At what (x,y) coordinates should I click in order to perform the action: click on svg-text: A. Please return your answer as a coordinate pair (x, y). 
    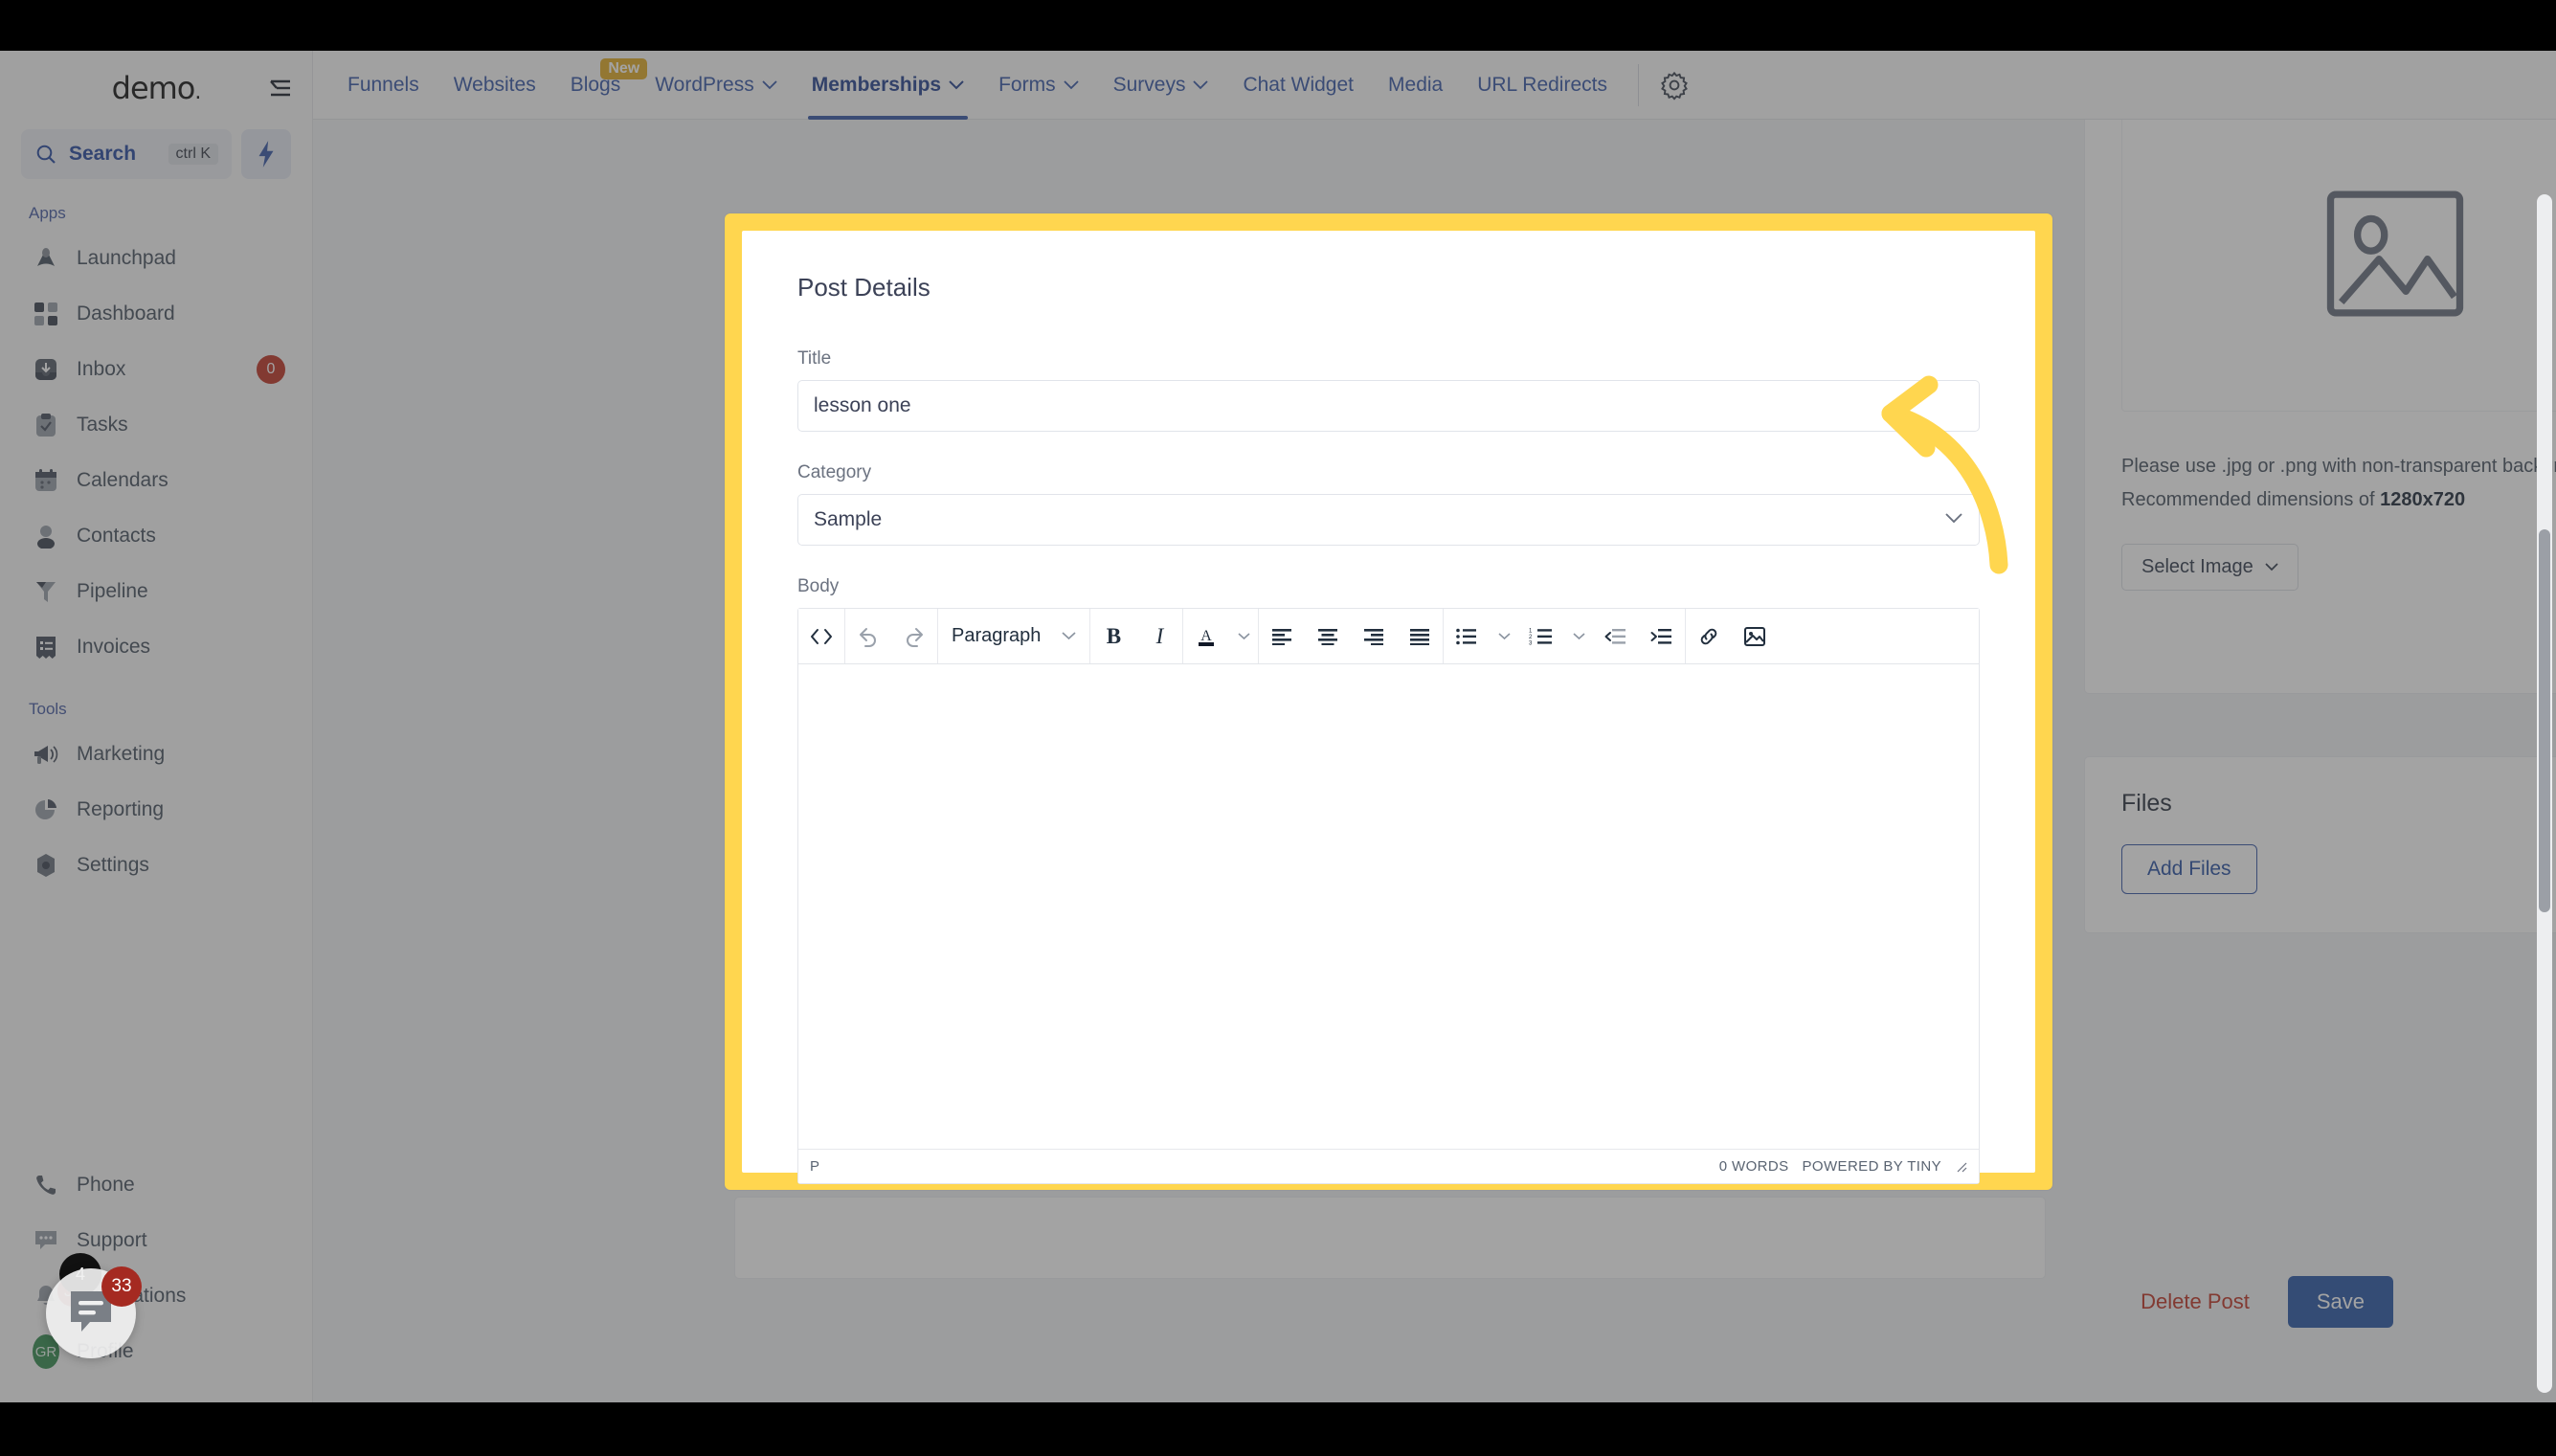
    Looking at the image, I should click on (1207, 636).